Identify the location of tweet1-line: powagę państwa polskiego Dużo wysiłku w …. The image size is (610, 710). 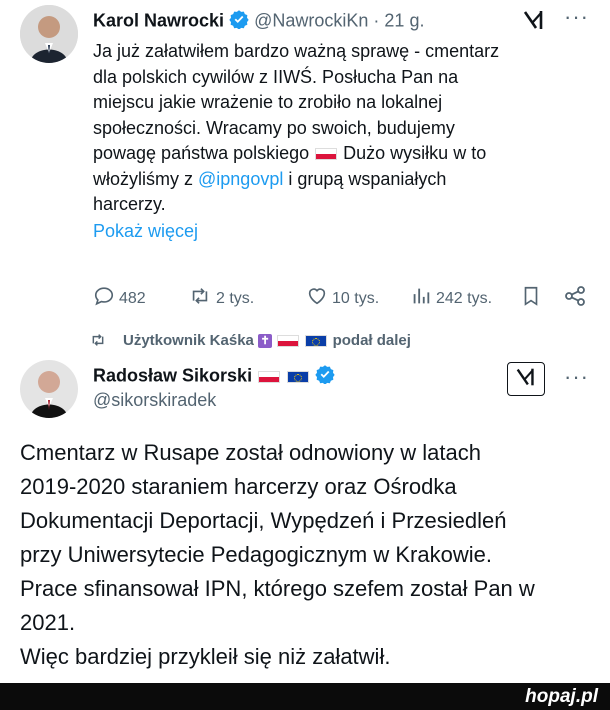
(343, 154).